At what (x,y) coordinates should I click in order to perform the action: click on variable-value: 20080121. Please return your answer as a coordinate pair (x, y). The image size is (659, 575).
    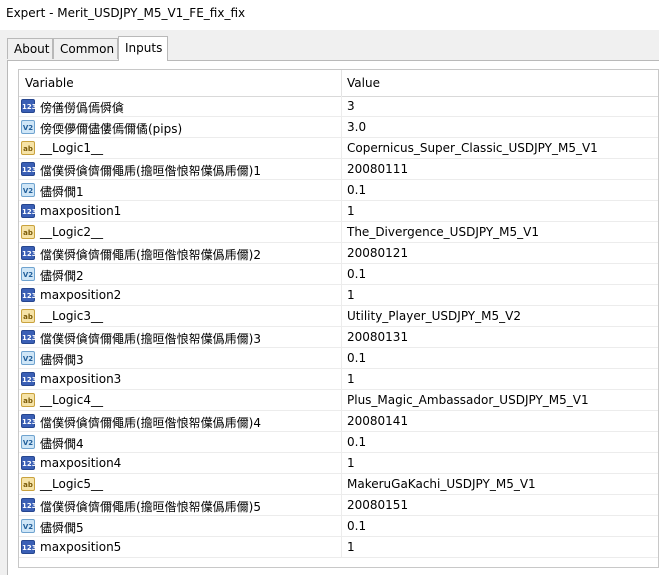
    Looking at the image, I should click on (377, 253).